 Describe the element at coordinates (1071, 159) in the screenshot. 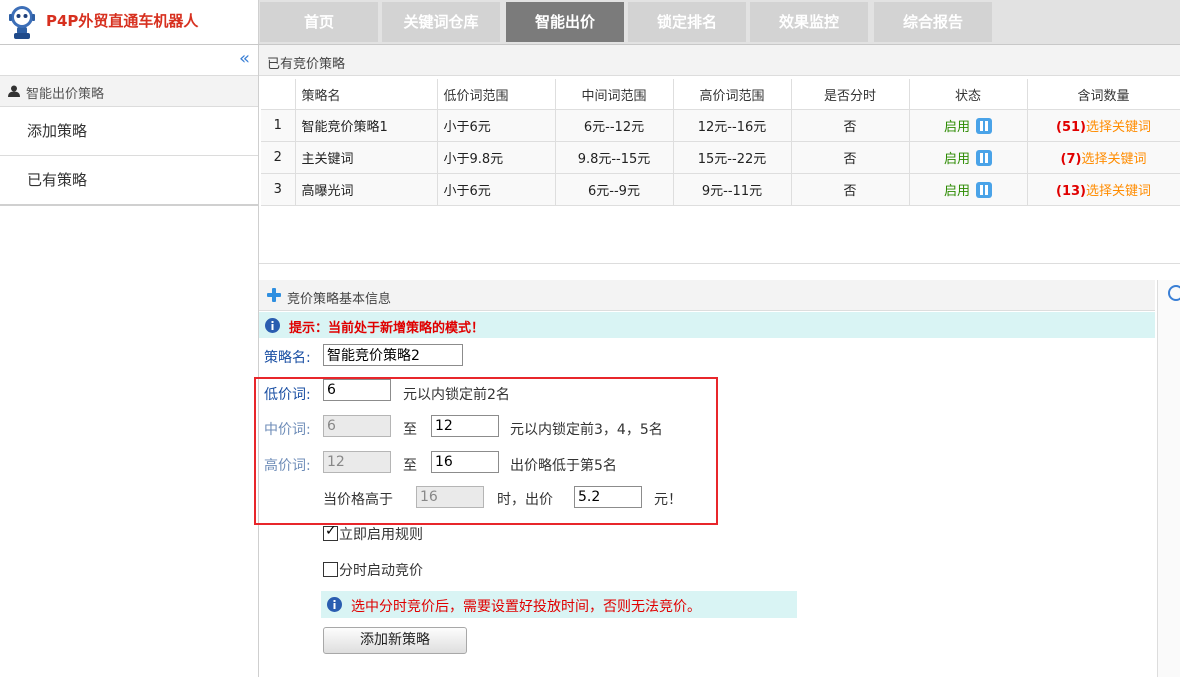

I see `keyword-count: (7)` at that location.